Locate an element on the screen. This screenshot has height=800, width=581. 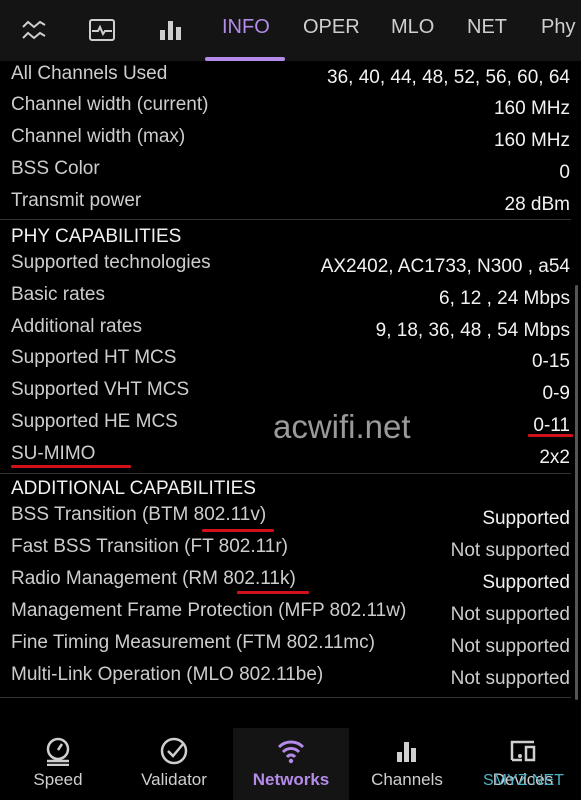
monitor-pulse-icon is located at coordinates (102, 30).